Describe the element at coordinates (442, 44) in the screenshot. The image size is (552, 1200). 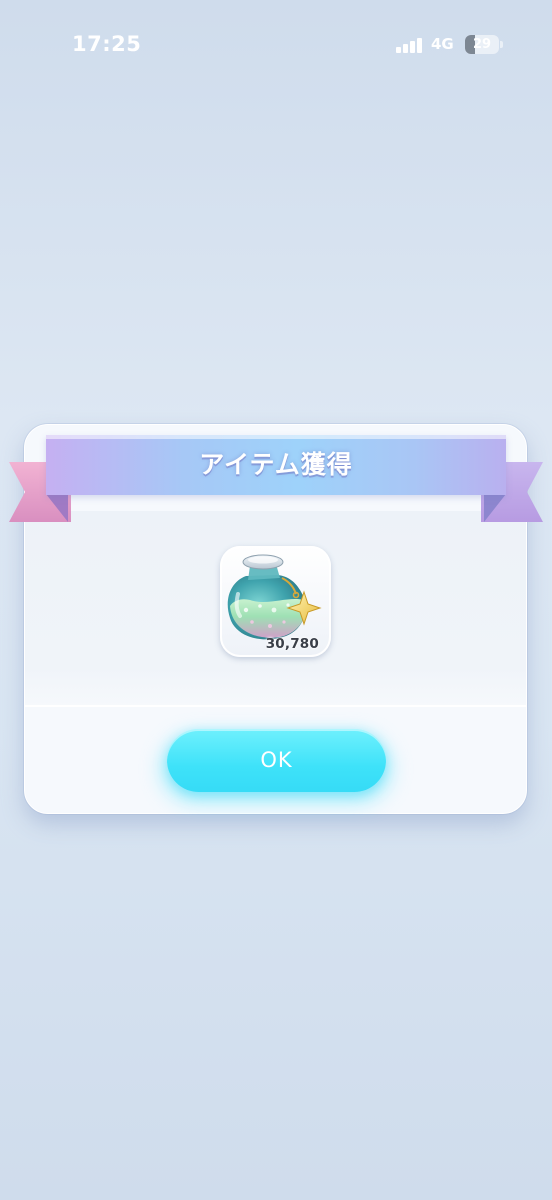
I see `network-type: 4G` at that location.